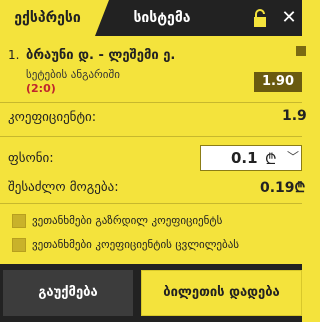 This screenshot has width=320, height=322. I want to click on bet-score: (2:0), so click(41, 88).